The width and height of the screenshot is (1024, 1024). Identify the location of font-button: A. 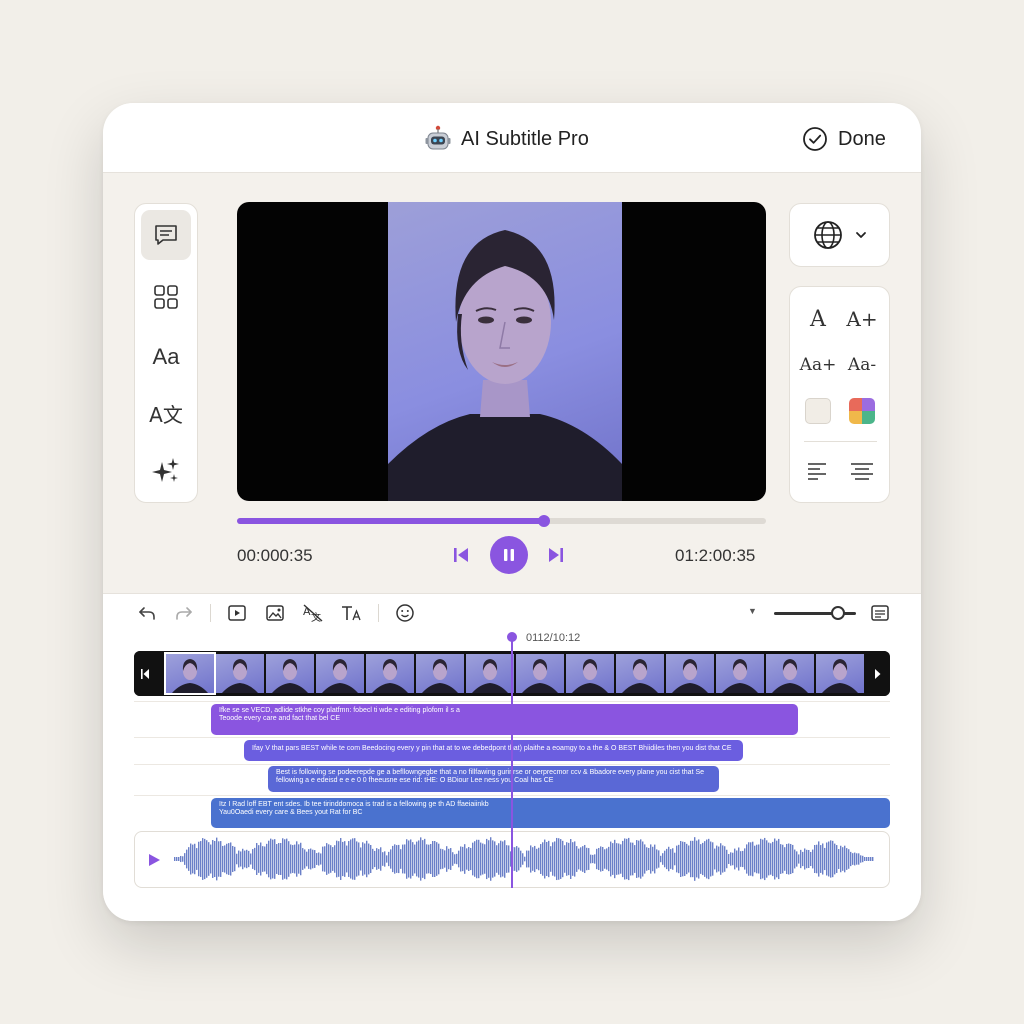
(818, 319).